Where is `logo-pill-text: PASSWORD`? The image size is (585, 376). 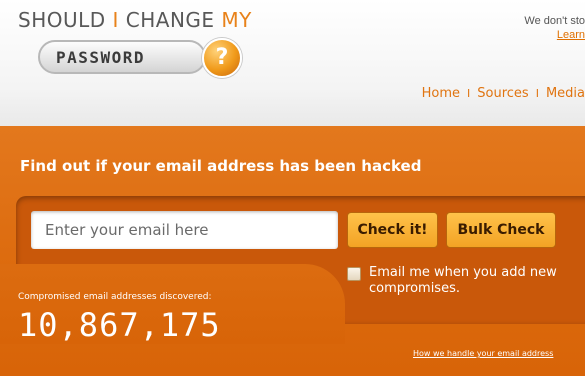
logo-pill-text: PASSWORD is located at coordinates (101, 57).